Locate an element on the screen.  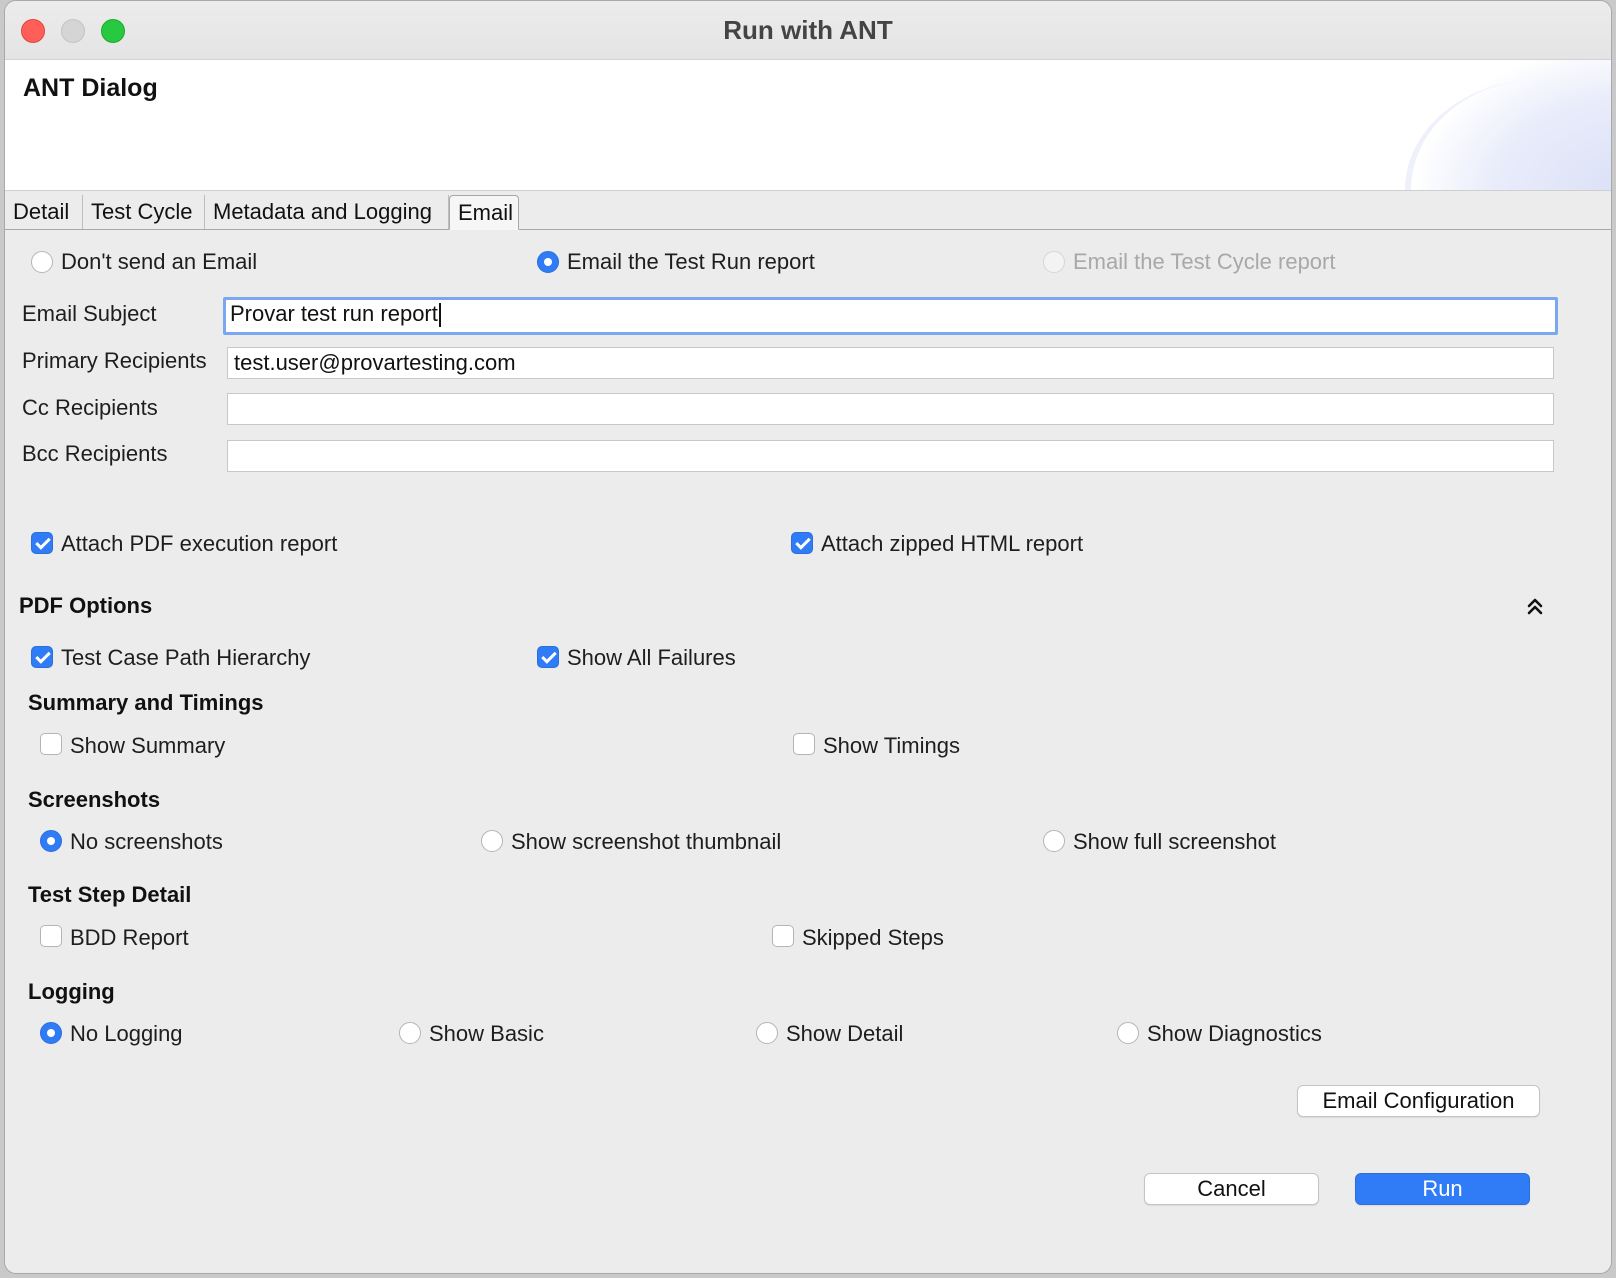
test-case-path-hierarchy-checkbox is located at coordinates (42, 657).